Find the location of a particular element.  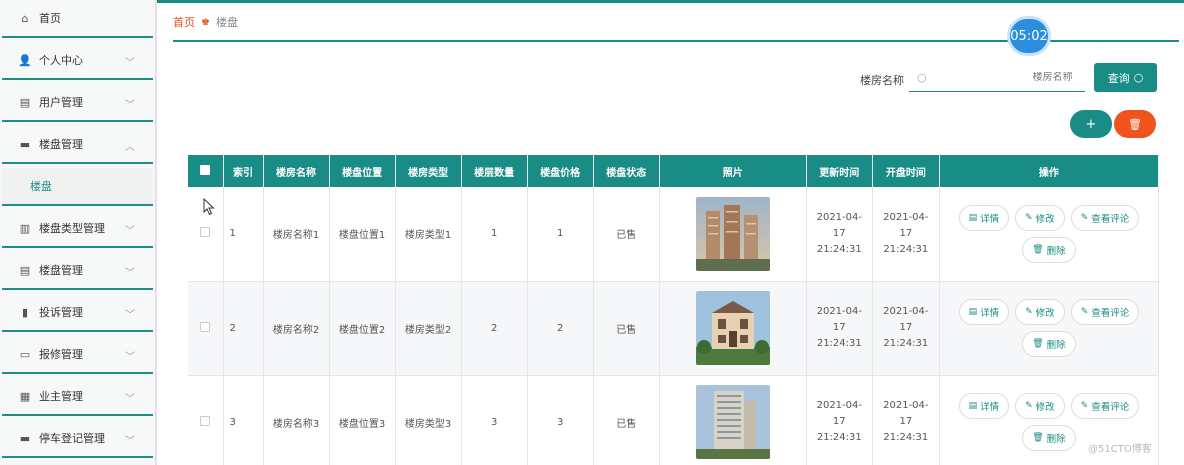

select-all-checkbox is located at coordinates (205, 169).